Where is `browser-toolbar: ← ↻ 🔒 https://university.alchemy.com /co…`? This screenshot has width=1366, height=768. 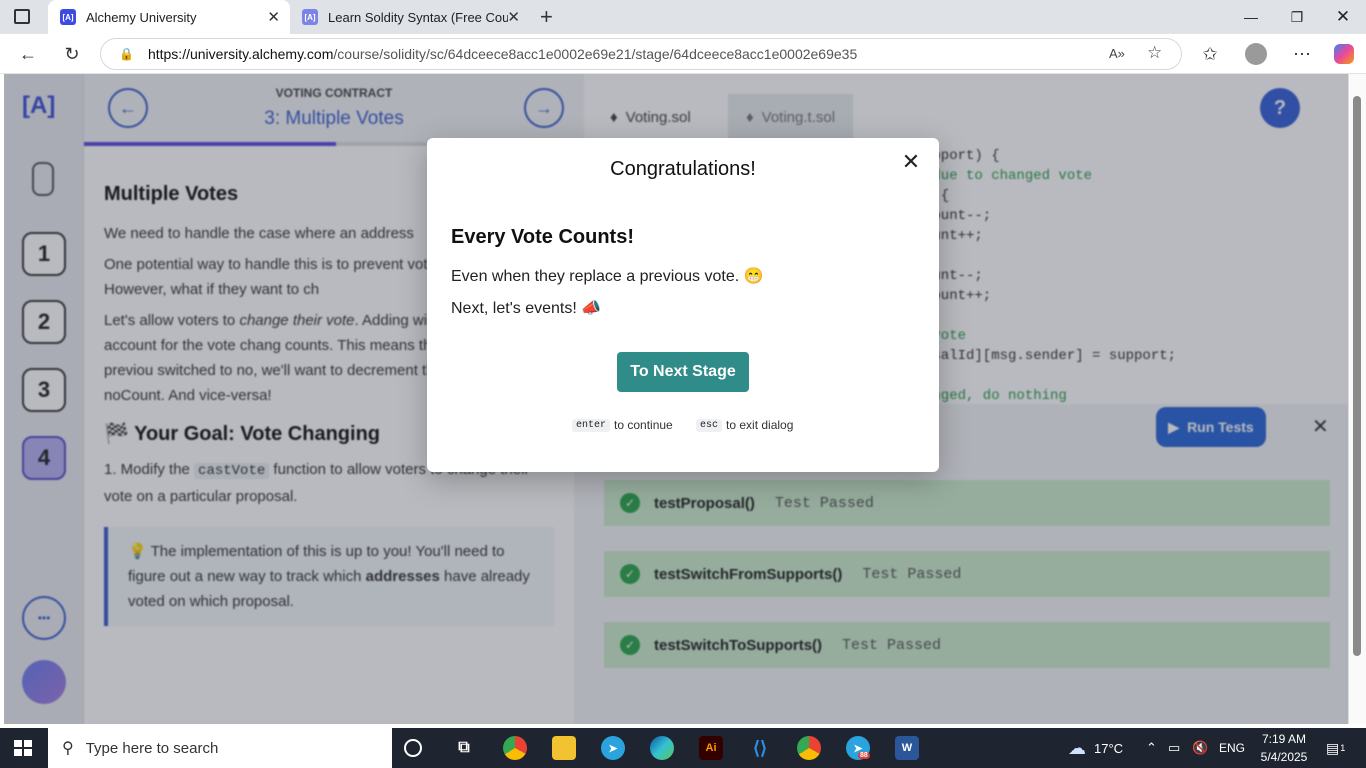 browser-toolbar: ← ↻ 🔒 https://university.alchemy.com /co… is located at coordinates (683, 54).